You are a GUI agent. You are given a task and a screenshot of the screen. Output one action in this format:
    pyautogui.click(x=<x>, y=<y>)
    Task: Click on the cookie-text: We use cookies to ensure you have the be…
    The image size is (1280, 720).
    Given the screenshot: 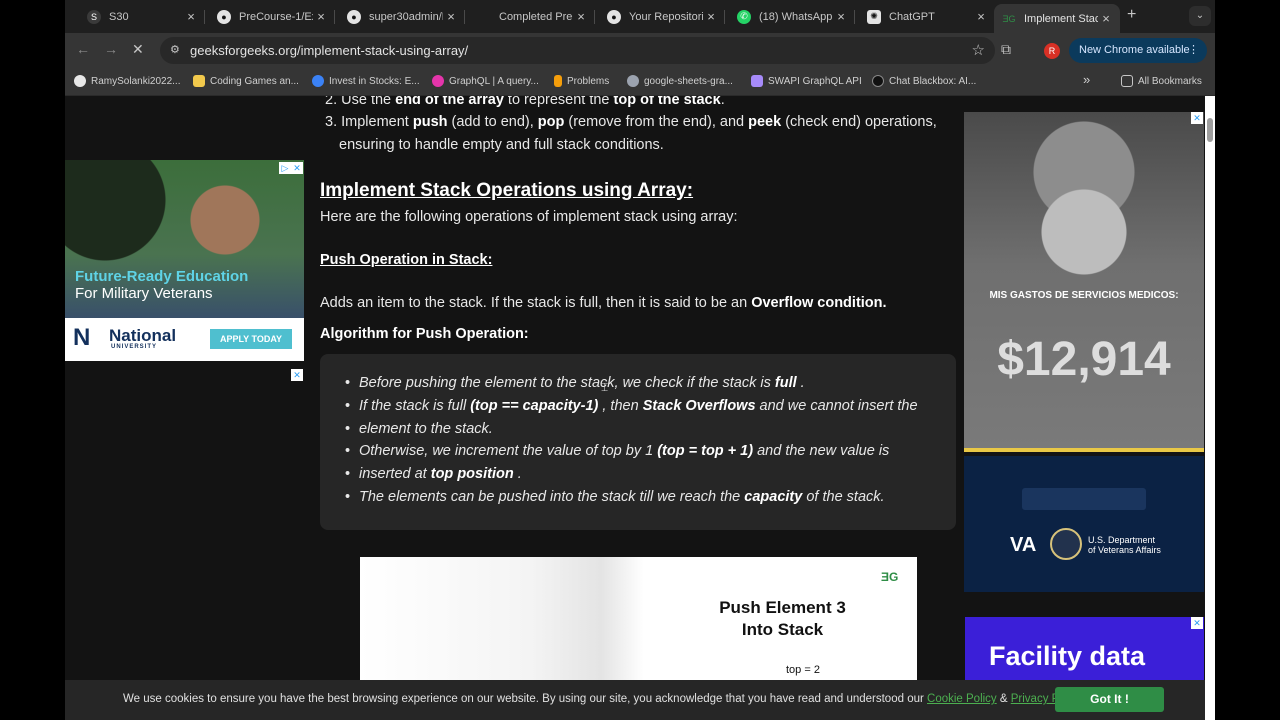 What is the action you would take?
    pyautogui.click(x=602, y=699)
    